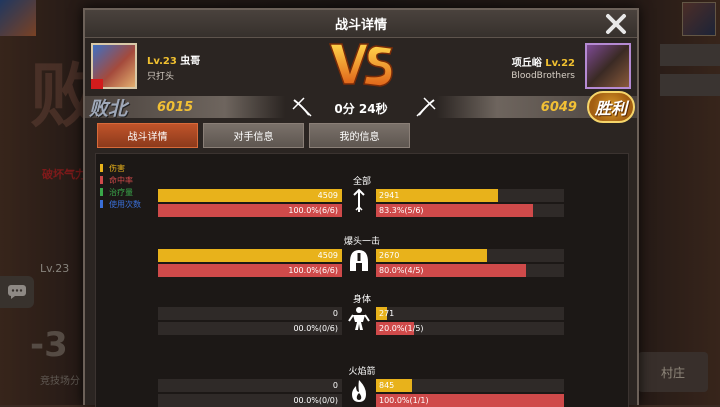 This screenshot has height=407, width=720. I want to click on left-hit-rate-value: 00.0%(0/0), so click(315, 400).